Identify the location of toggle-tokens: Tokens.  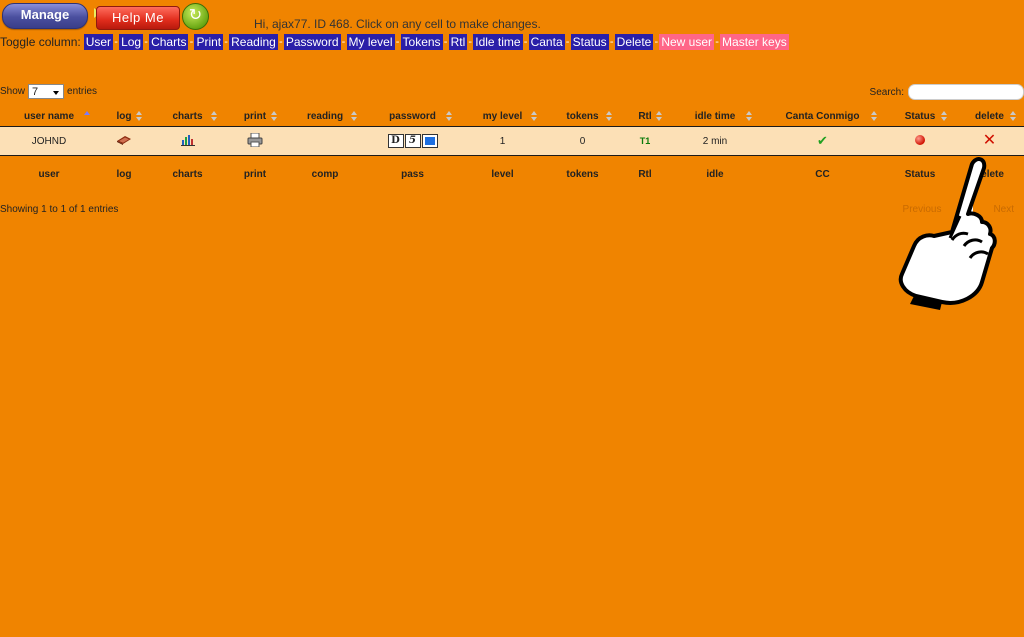
(421, 42).